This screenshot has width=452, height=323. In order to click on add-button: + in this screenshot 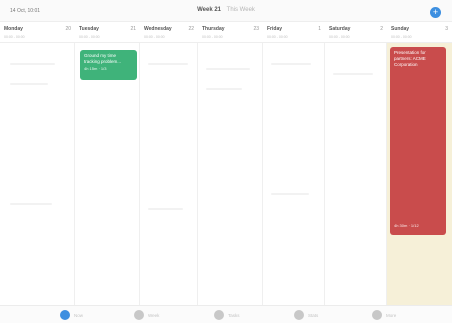, I will do `click(435, 12)`.